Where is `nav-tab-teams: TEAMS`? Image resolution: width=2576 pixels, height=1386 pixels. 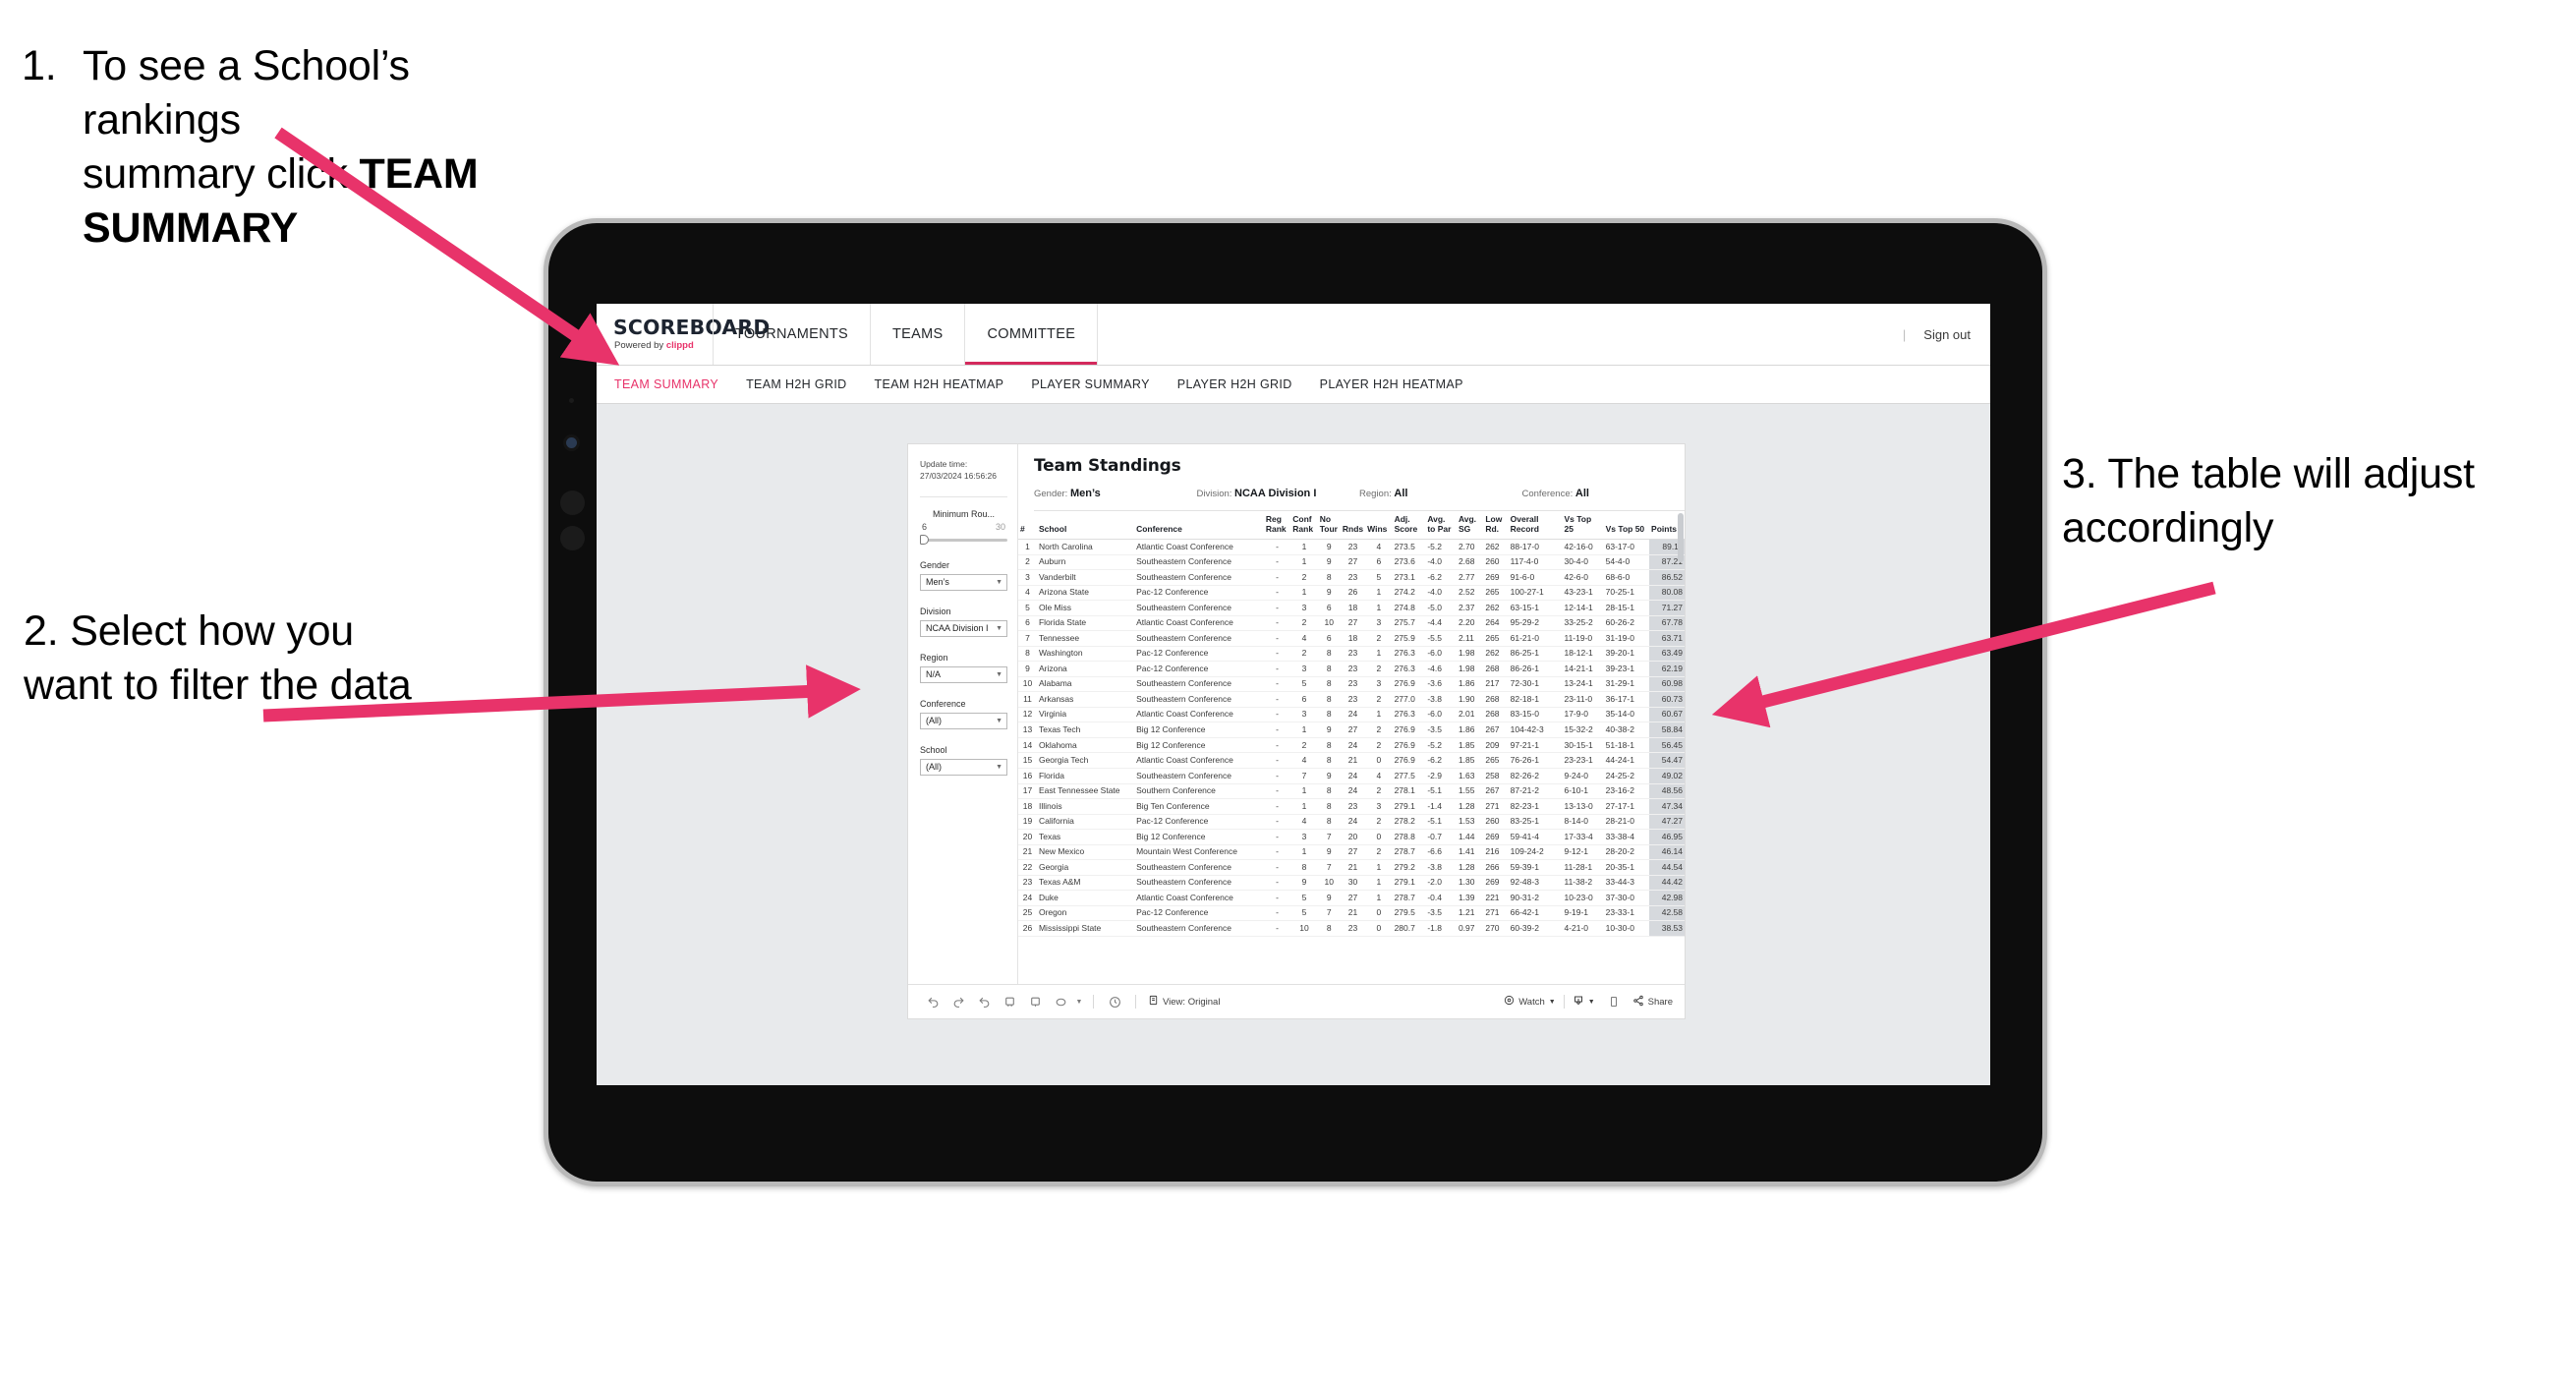
nav-tab-teams: TEAMS is located at coordinates (917, 334).